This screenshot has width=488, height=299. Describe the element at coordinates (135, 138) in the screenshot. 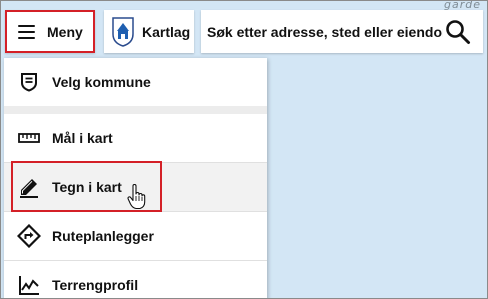

I see `menu-item-mal-i-kart: Mål i kart` at that location.